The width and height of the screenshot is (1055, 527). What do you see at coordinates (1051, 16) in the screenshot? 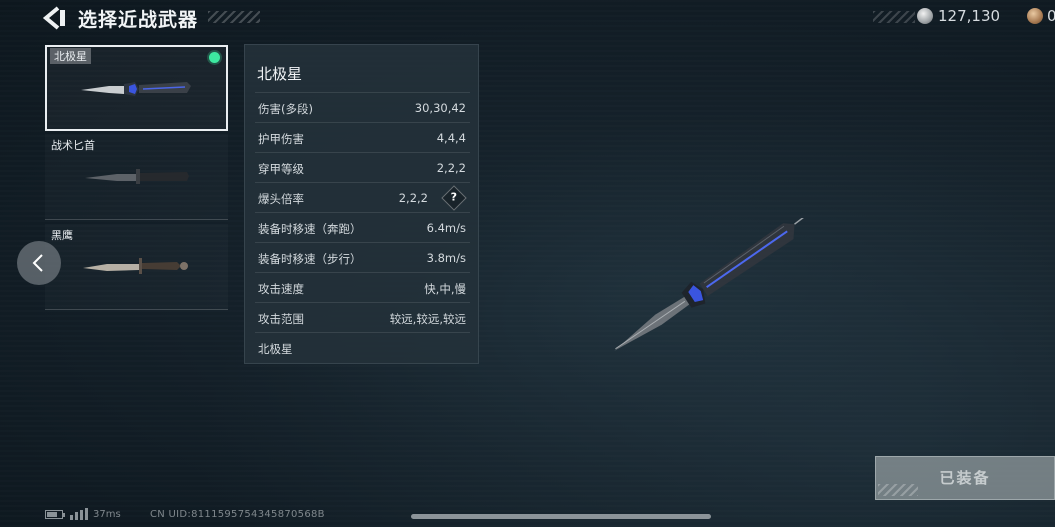
I see `bronze-coin-amount: 0` at bounding box center [1051, 16].